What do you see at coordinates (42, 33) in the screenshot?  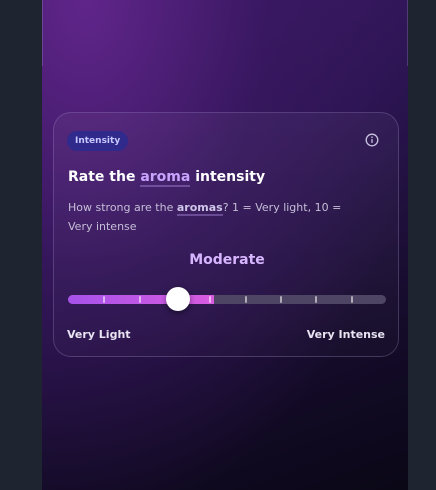 I see `frame-edge-left` at bounding box center [42, 33].